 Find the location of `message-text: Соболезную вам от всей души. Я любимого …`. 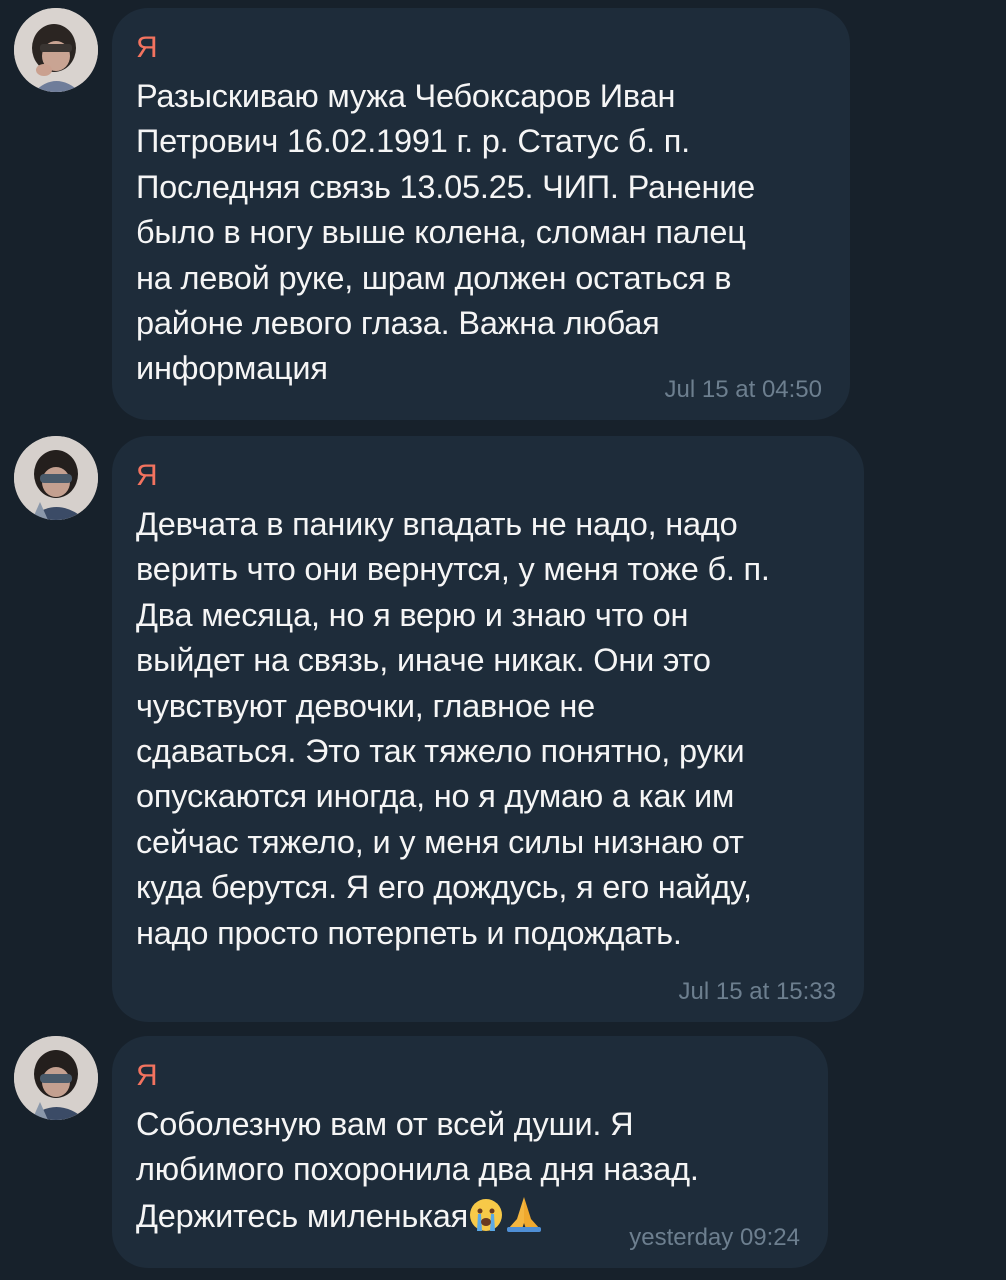

message-text: Соболезную вам от всей души. Я любимого … is located at coordinates (469, 1170).